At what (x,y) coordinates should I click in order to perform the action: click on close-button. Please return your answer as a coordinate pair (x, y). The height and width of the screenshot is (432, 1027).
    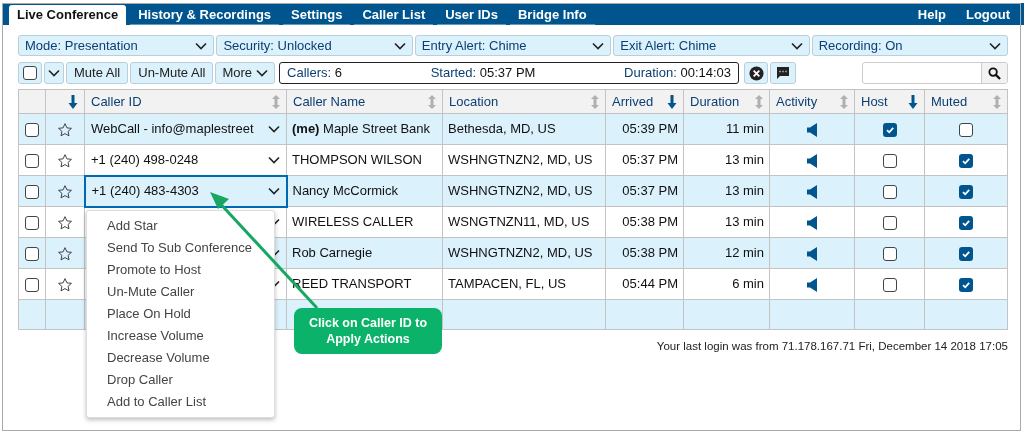
    Looking at the image, I should click on (756, 73).